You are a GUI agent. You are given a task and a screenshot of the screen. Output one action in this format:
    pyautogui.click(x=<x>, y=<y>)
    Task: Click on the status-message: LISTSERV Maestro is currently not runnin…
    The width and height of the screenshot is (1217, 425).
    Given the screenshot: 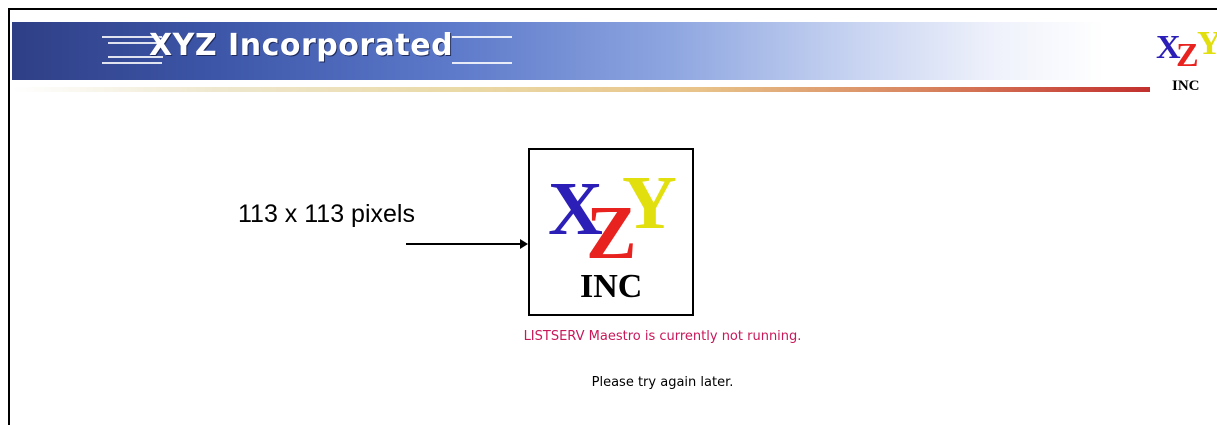 What is the action you would take?
    pyautogui.click(x=662, y=336)
    